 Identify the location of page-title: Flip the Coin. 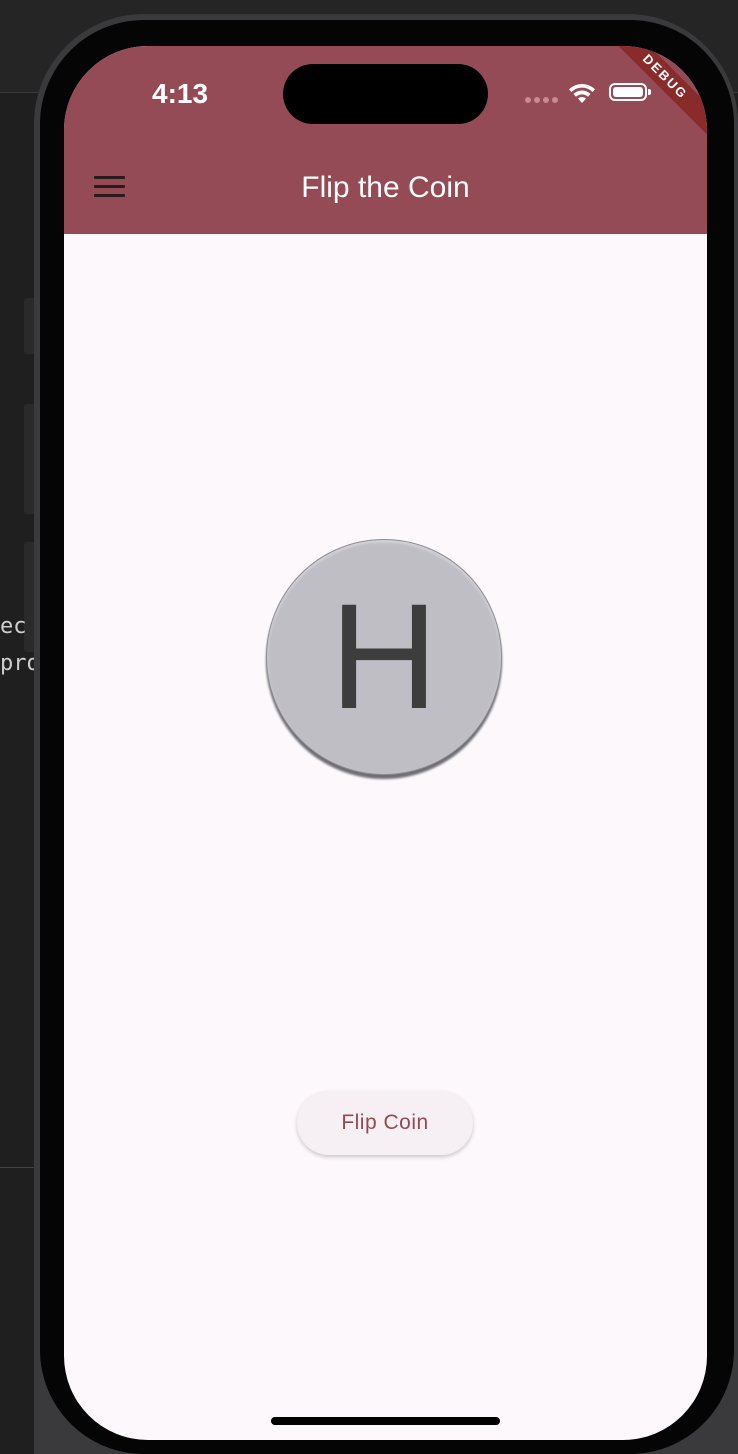
(385, 187).